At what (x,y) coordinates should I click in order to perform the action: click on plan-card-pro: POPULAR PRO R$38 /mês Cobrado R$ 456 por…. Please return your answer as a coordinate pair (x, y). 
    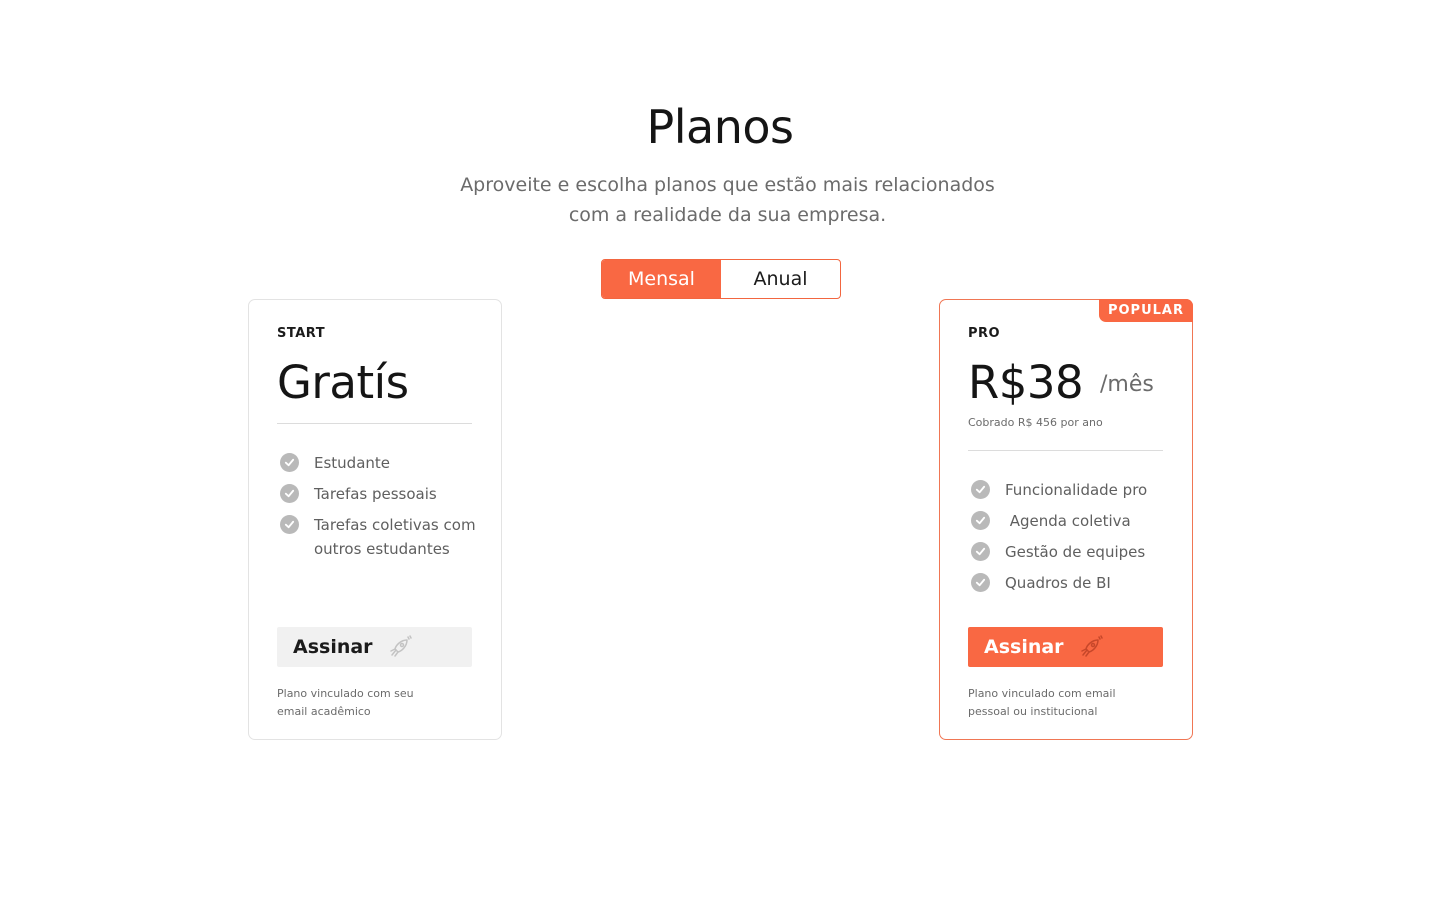
    Looking at the image, I should click on (1066, 519).